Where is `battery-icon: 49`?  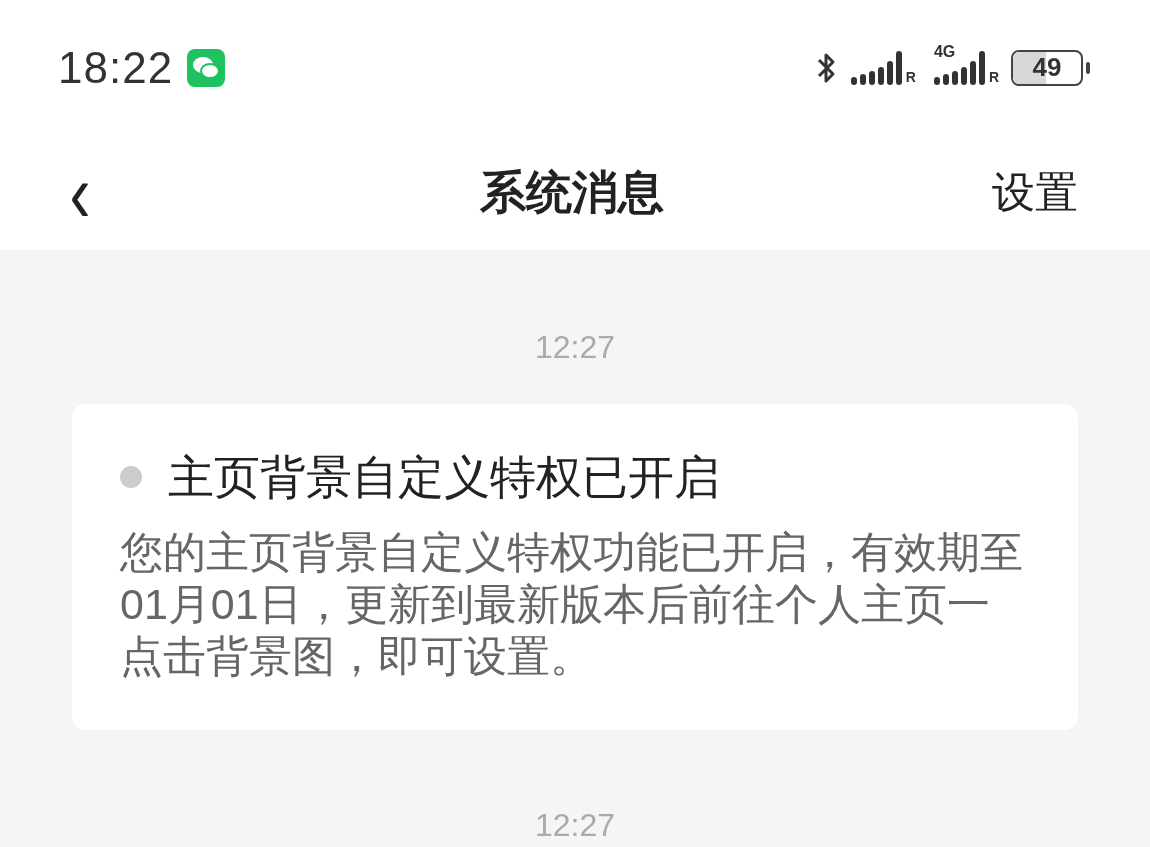 battery-icon: 49 is located at coordinates (1047, 67).